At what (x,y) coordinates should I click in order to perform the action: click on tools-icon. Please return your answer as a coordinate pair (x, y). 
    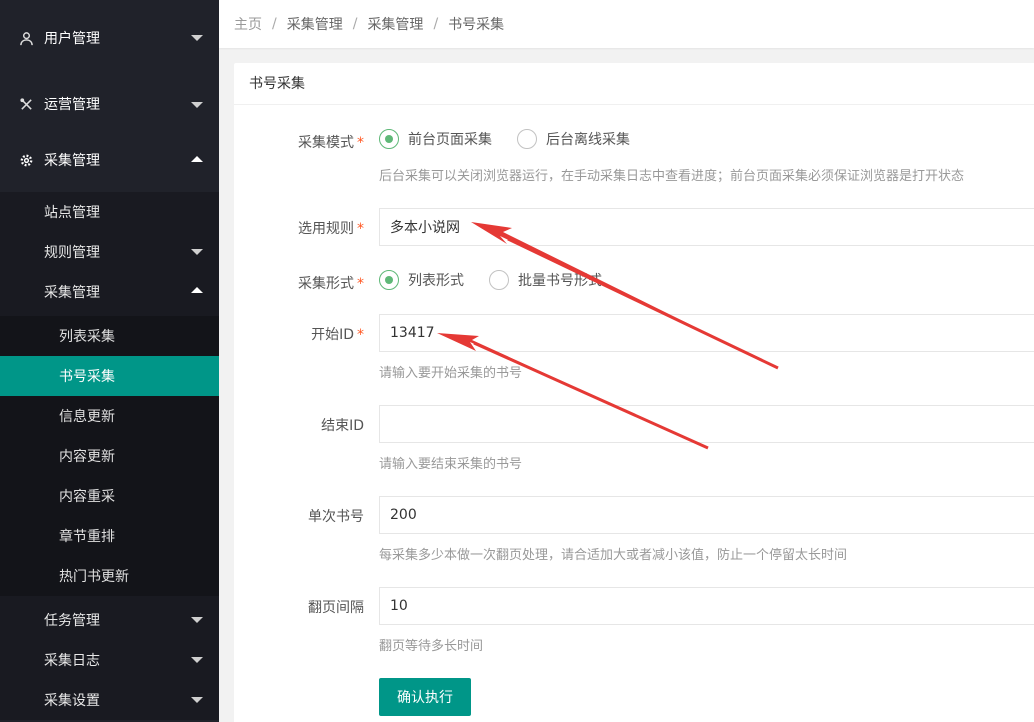
    Looking at the image, I should click on (26, 104).